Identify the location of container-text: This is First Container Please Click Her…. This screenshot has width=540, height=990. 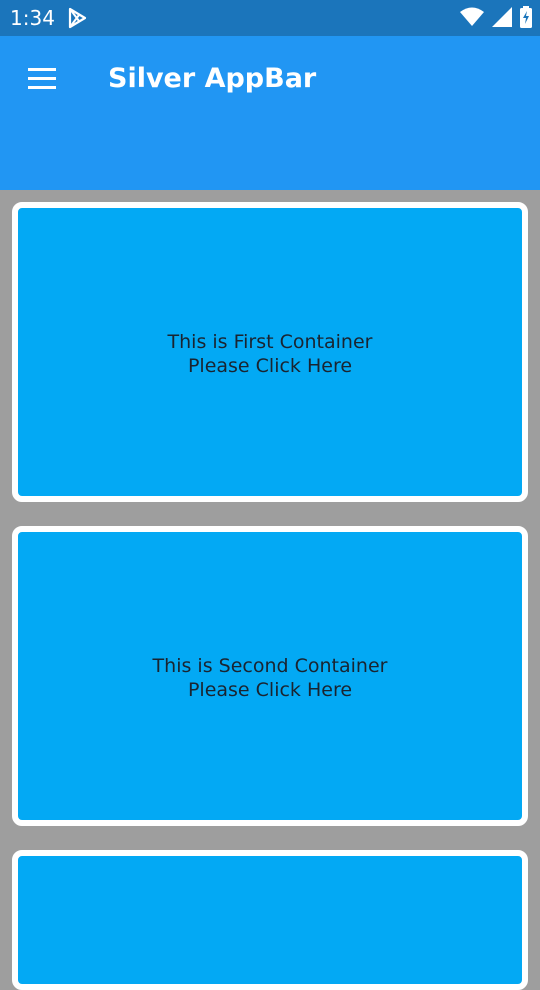
(270, 354).